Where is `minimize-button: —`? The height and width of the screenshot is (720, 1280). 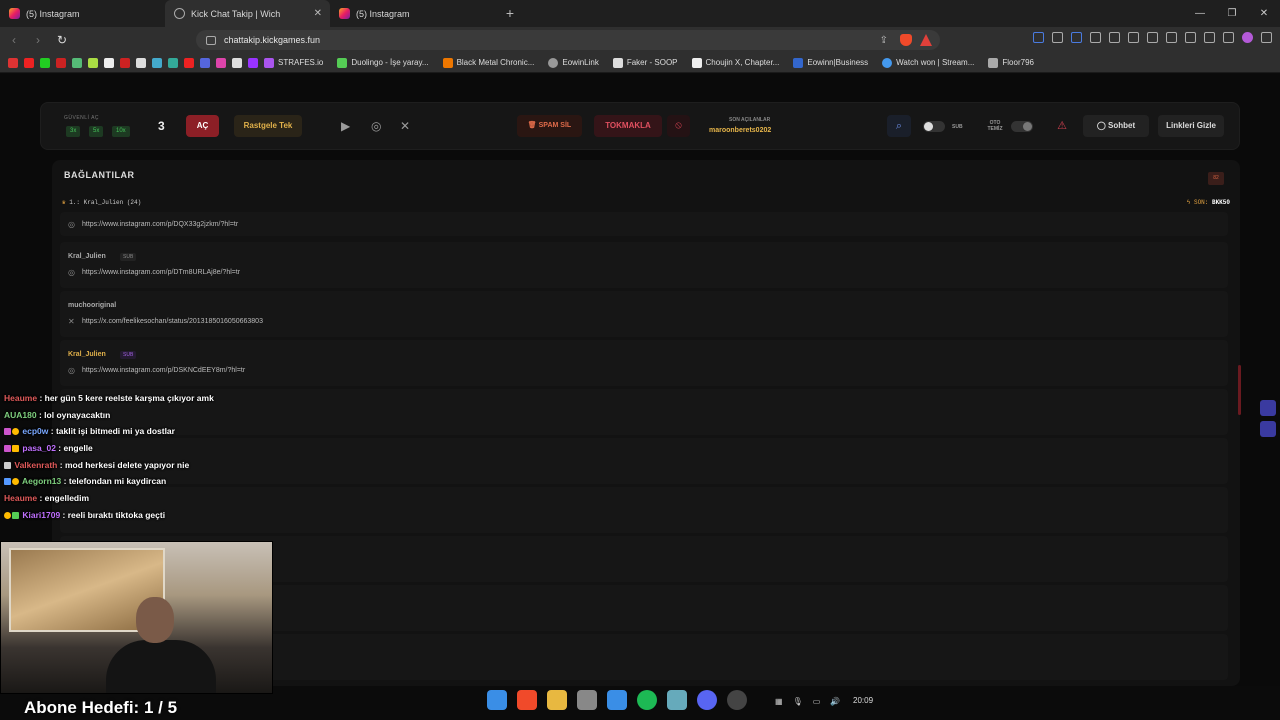 minimize-button: — is located at coordinates (1200, 13).